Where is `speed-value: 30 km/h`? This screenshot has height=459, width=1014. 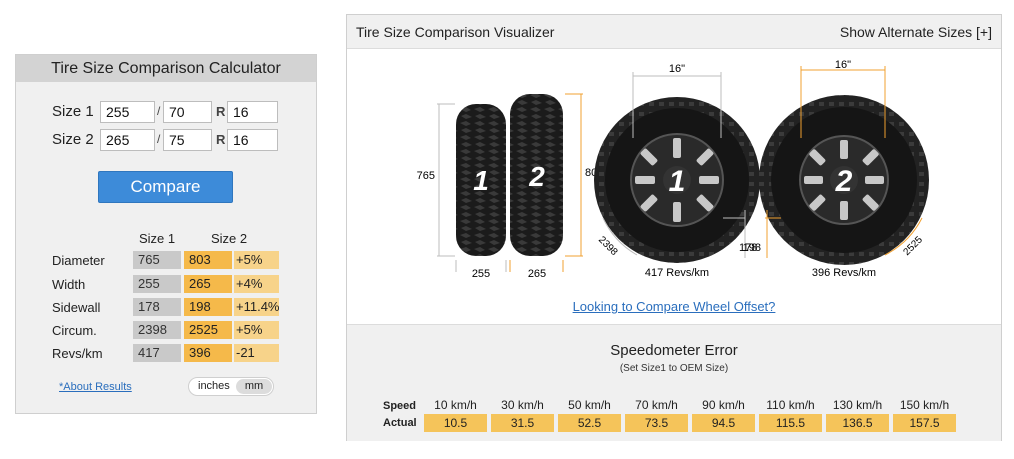
speed-value: 30 km/h is located at coordinates (522, 405).